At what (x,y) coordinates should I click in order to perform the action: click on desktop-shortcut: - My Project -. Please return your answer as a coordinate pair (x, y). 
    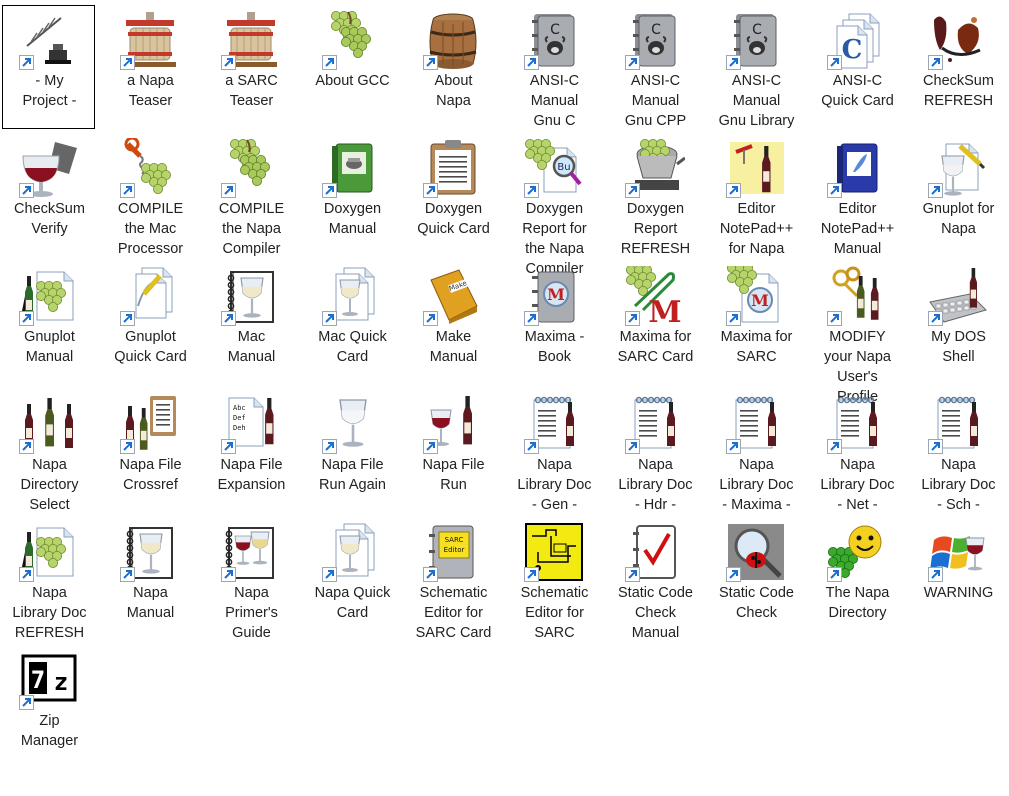
    Looking at the image, I should click on (48, 67).